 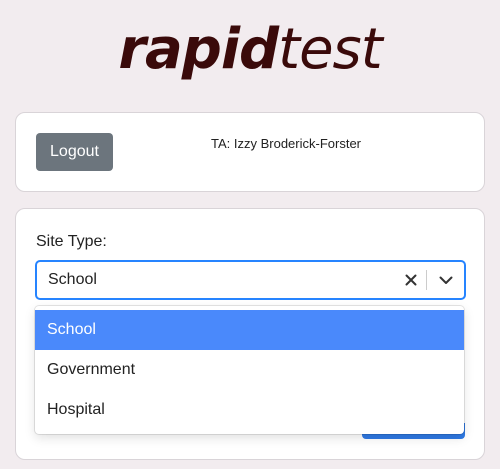 What do you see at coordinates (411, 280) in the screenshot?
I see `close-icon` at bounding box center [411, 280].